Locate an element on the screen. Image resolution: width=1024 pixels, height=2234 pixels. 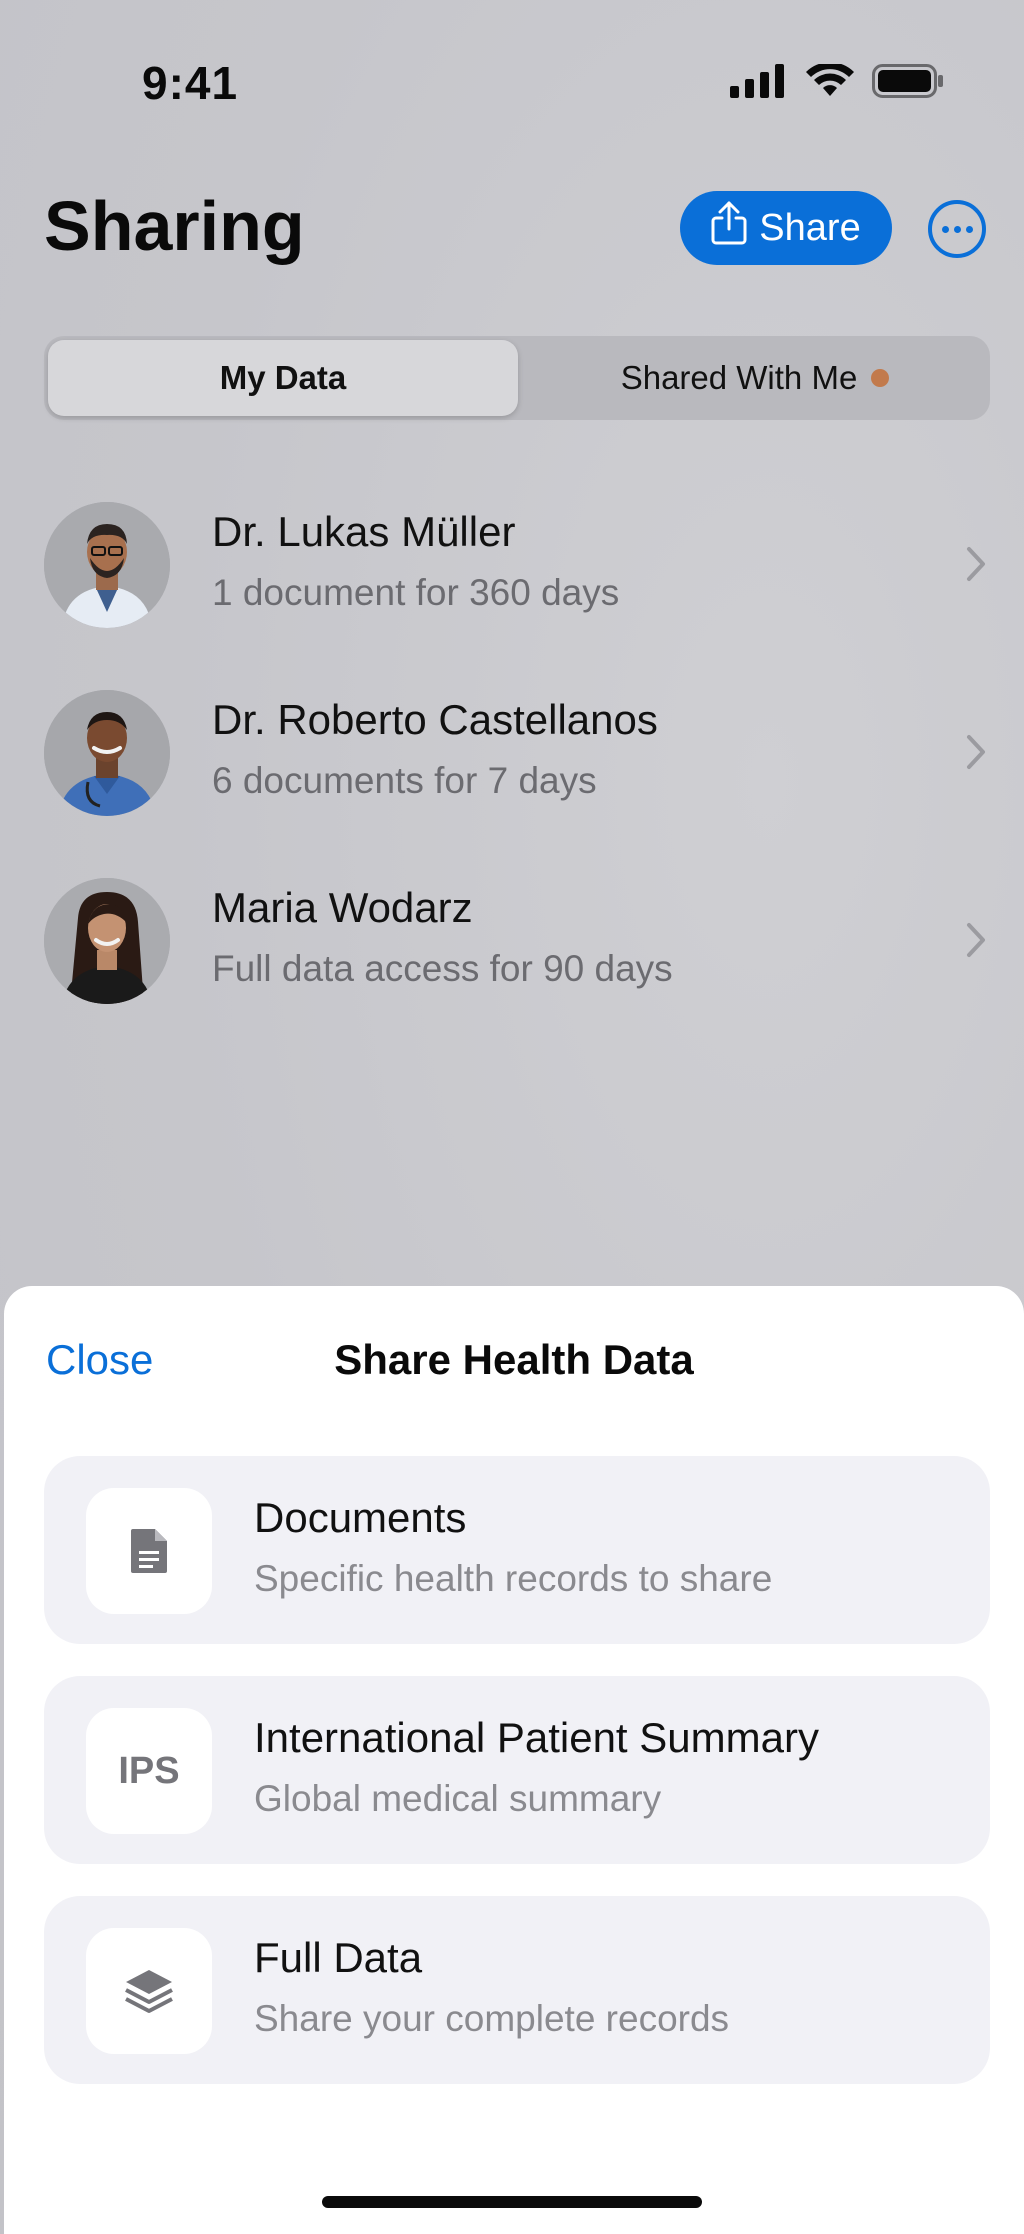
tab-my-data: My Data is located at coordinates (283, 378).